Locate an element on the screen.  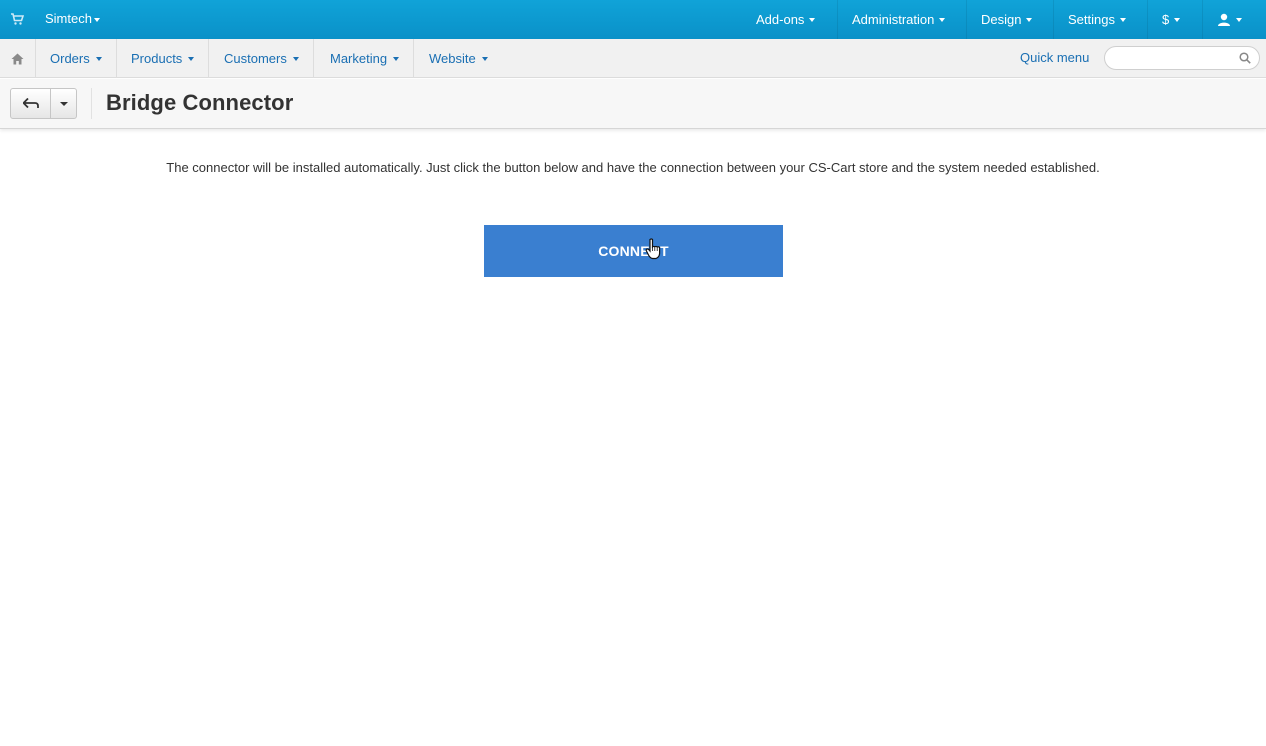
store-switcher: Simtech is located at coordinates (72, 18).